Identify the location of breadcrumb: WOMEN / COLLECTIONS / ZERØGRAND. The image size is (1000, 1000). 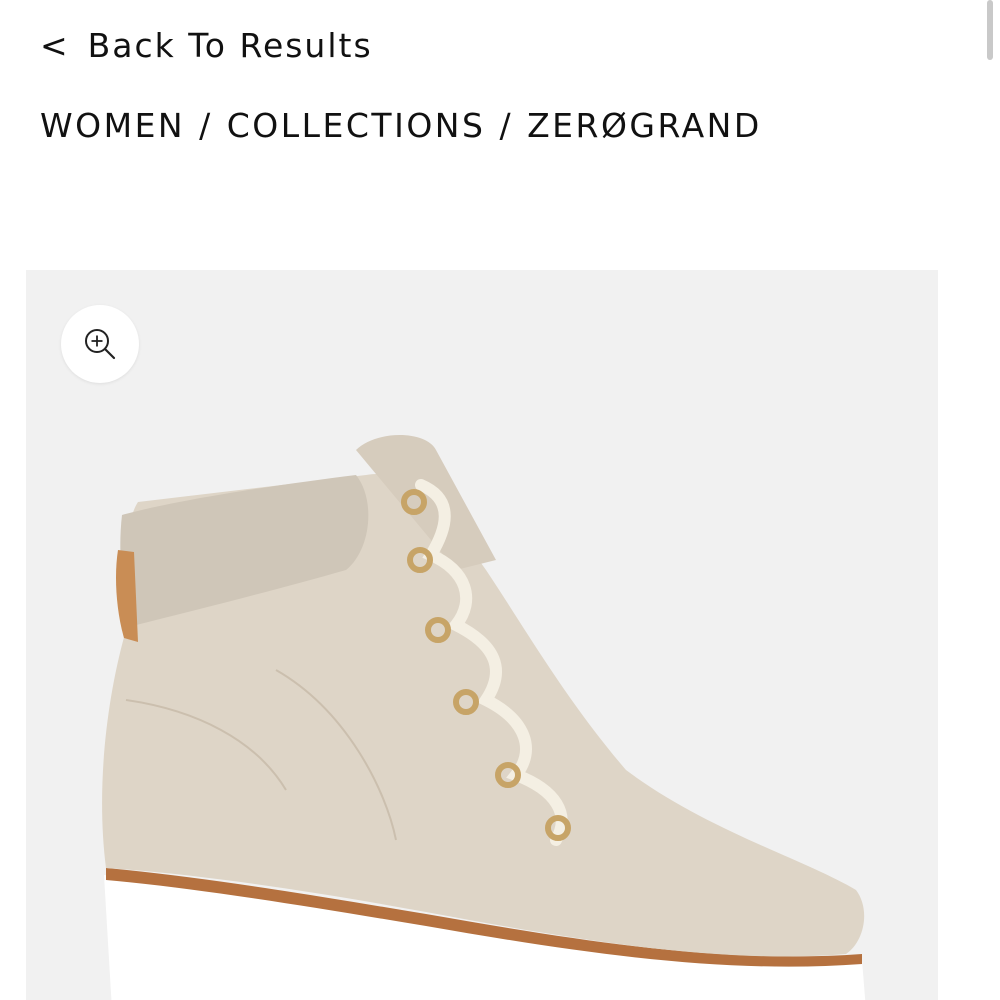
(401, 125).